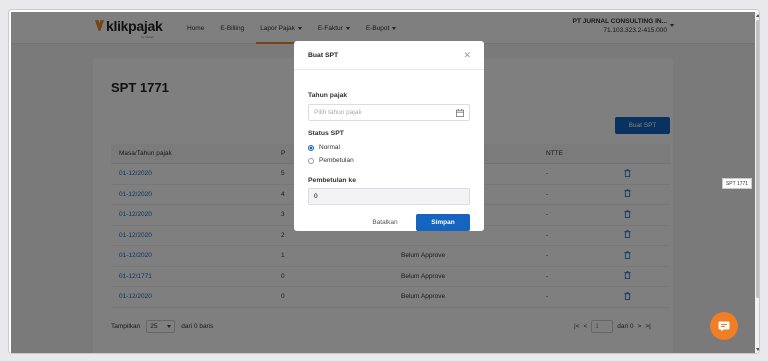  I want to click on tahun-pajak-placeholder: Pilih tahun pajak, so click(338, 112).